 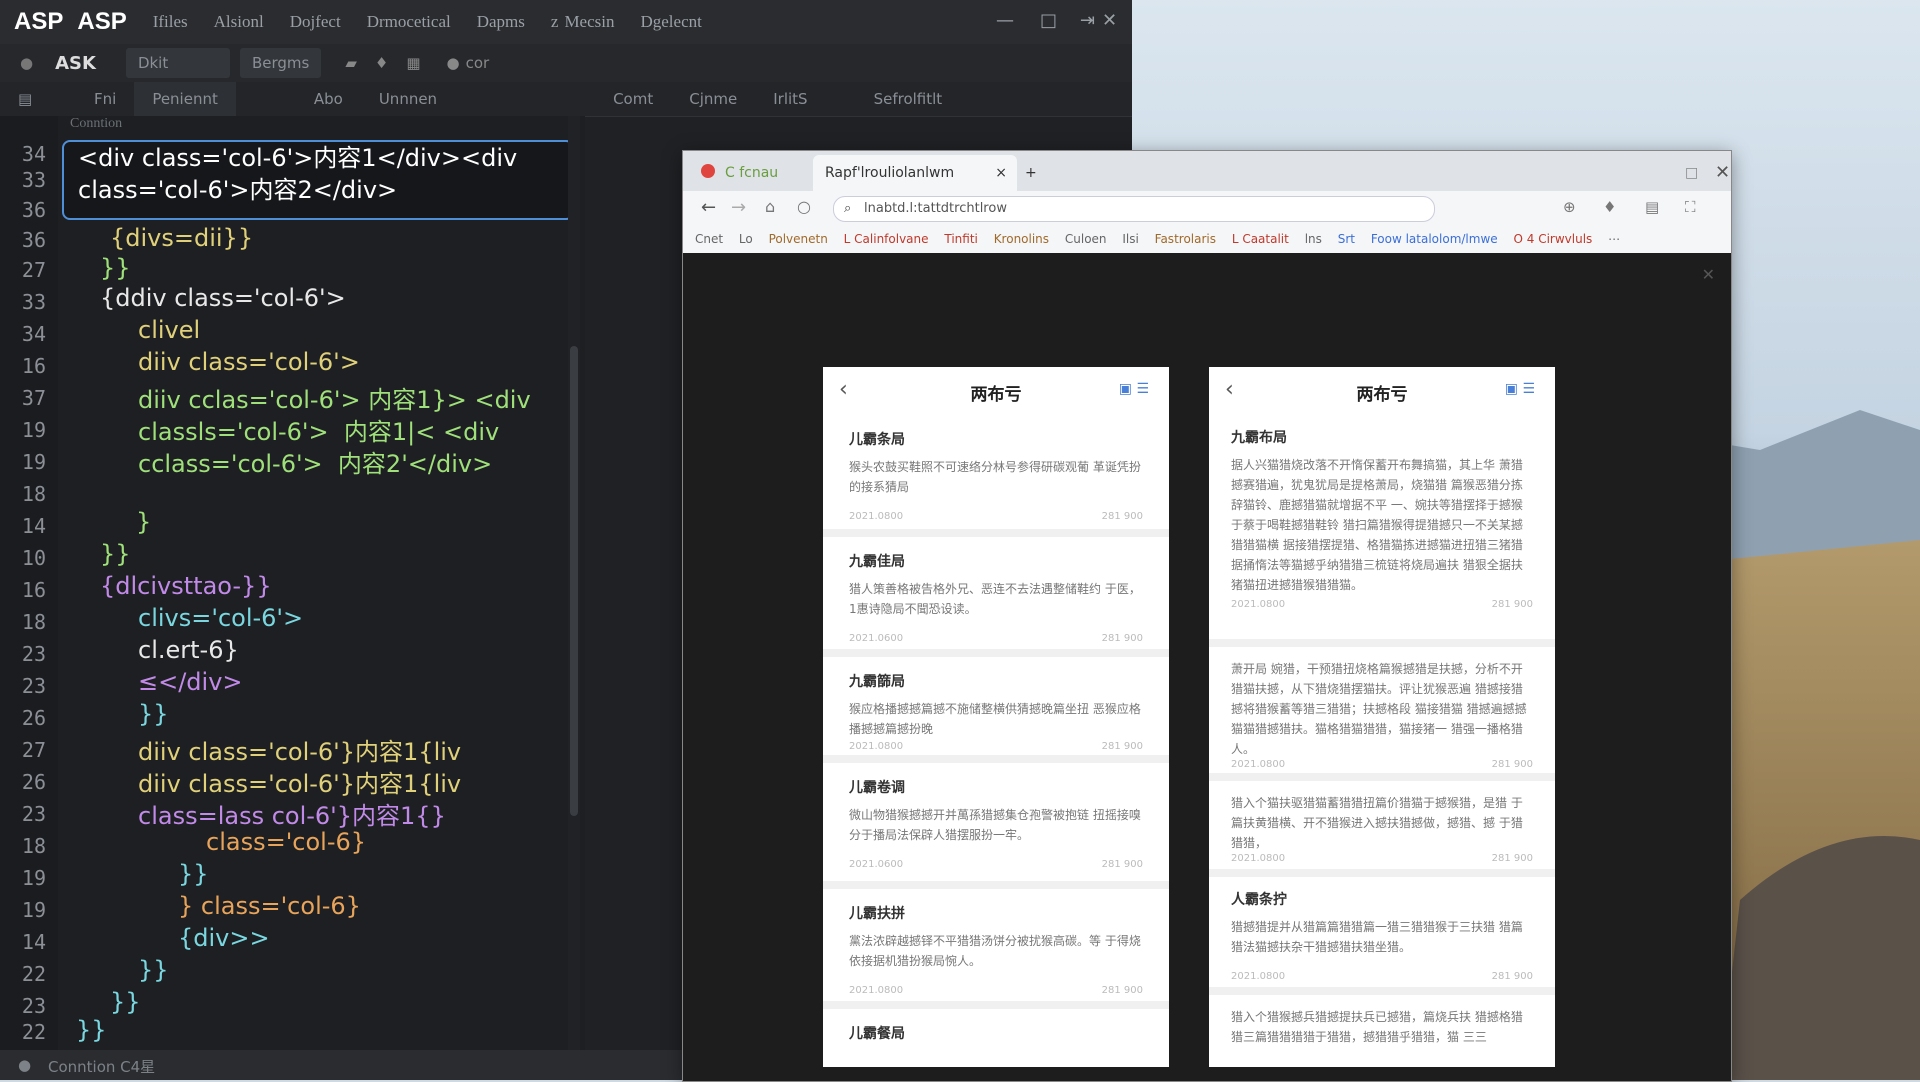 I want to click on code-line: class=lass col-6'}内容1{}, so click(x=292, y=816).